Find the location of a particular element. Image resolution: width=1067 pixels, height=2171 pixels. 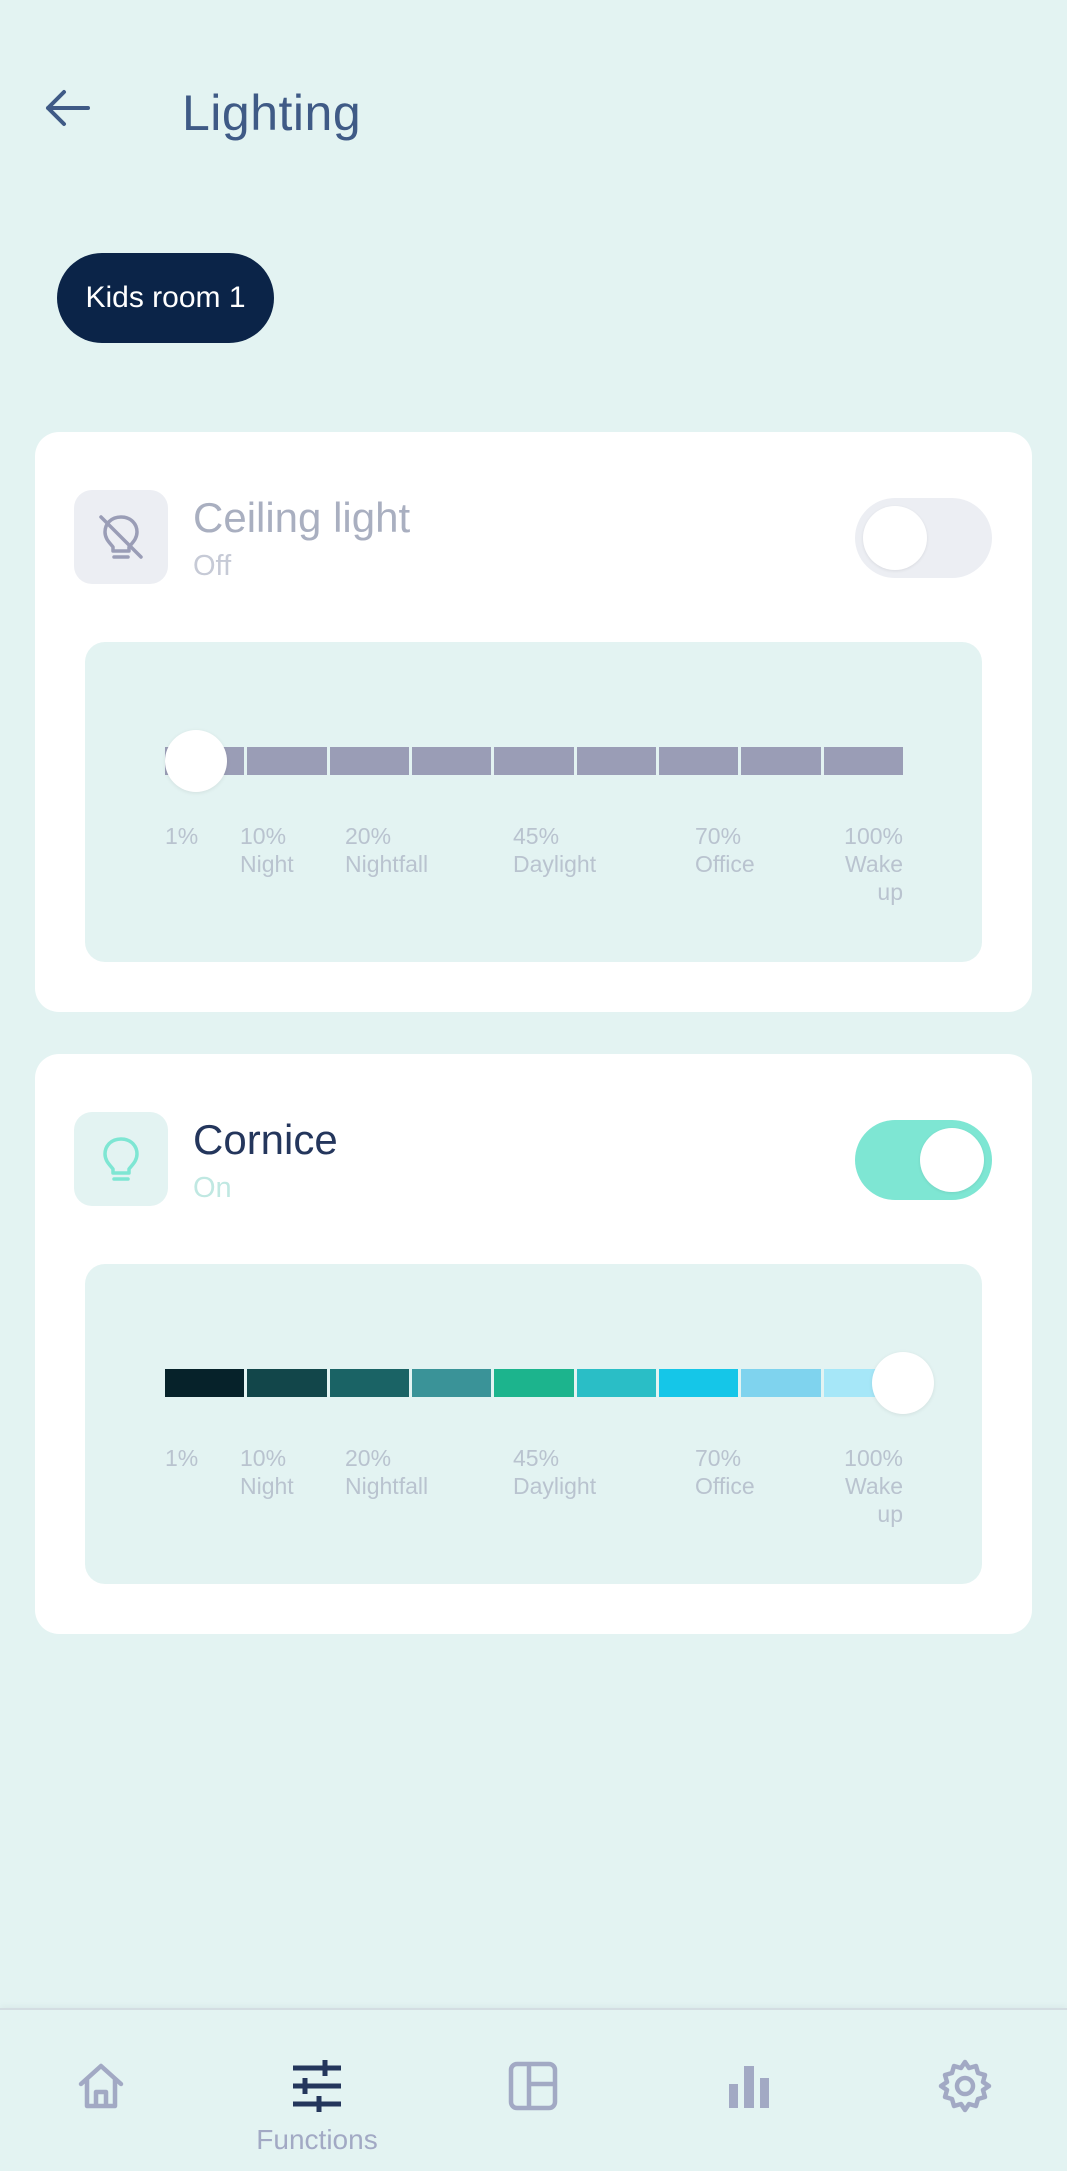

room-filter-chip: Kids room 1 is located at coordinates (165, 298).